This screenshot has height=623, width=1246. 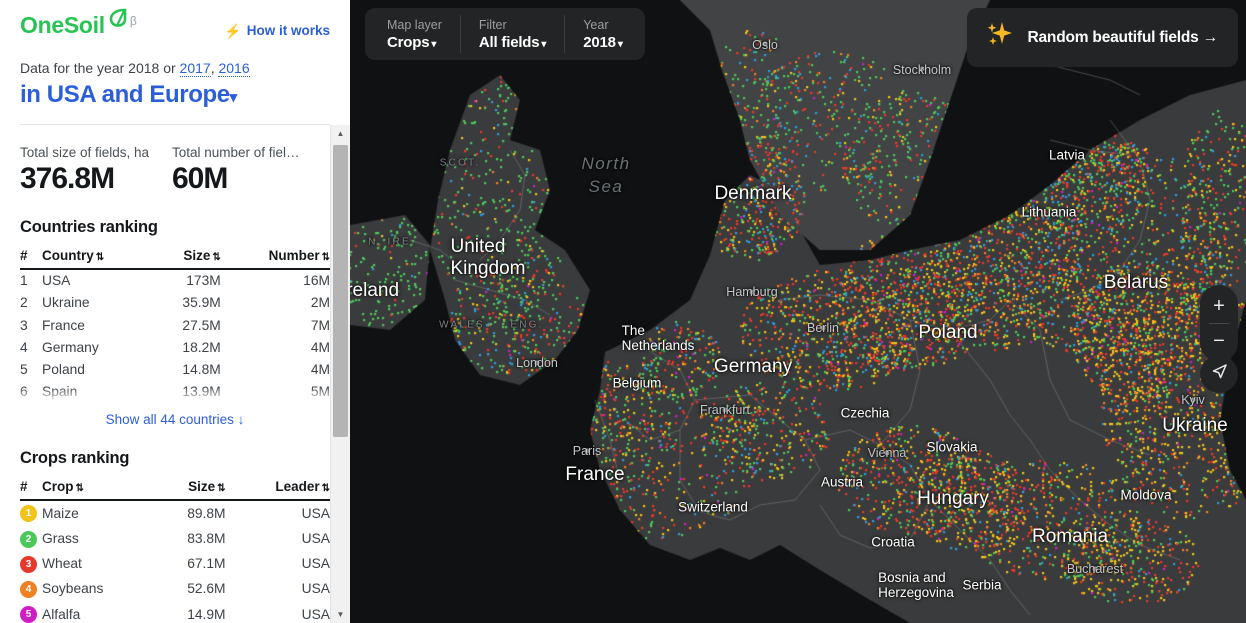 I want to click on col-rank: #, so click(x=31, y=487).